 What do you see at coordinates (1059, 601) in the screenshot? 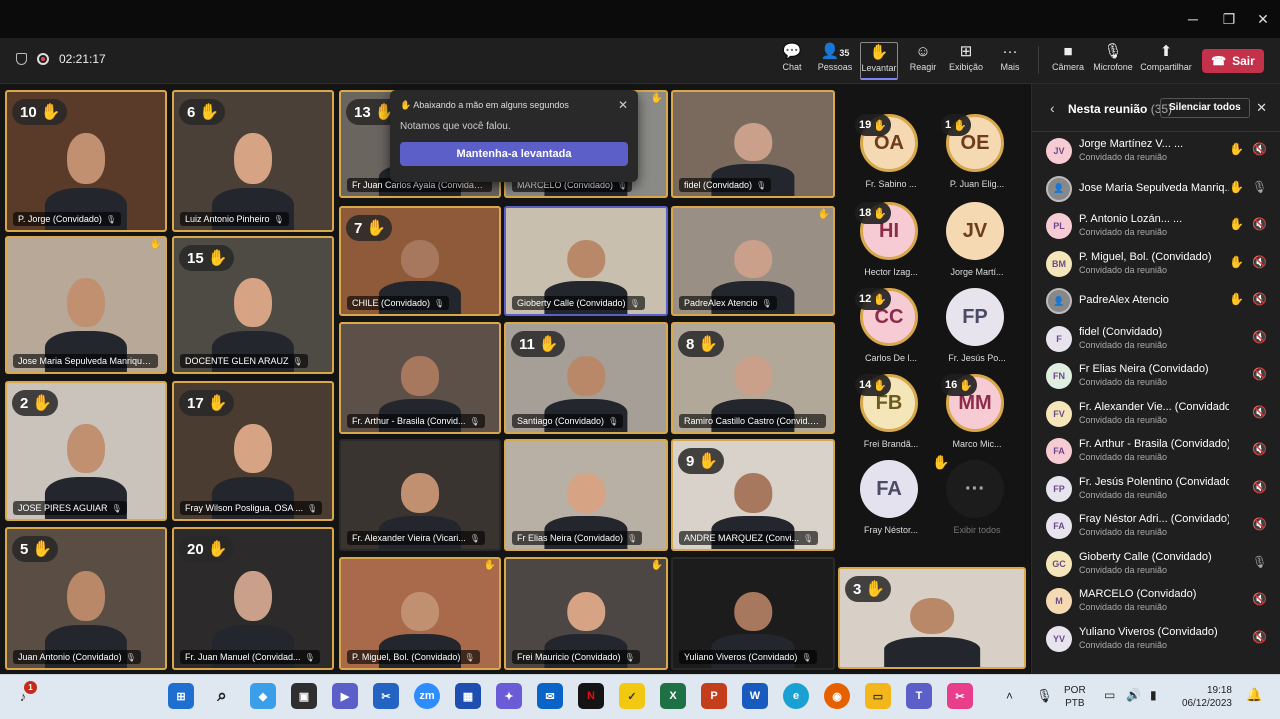
I see `participant-avatar: M` at bounding box center [1059, 601].